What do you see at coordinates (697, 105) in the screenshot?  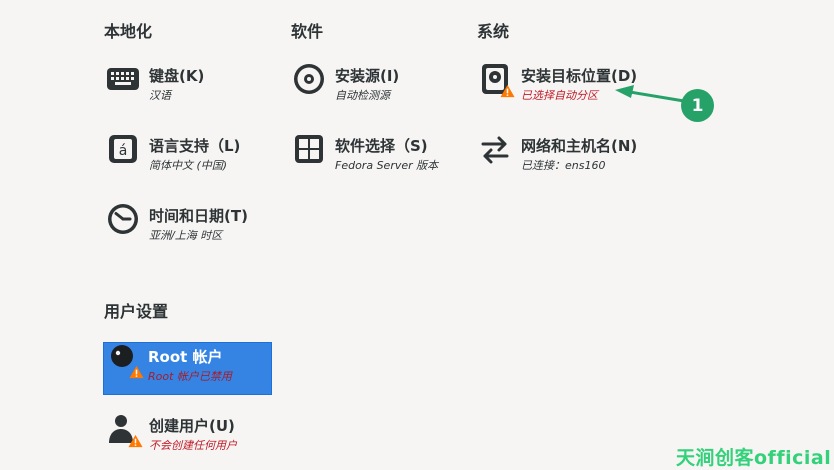 I see `annotation-number-badge: 1` at bounding box center [697, 105].